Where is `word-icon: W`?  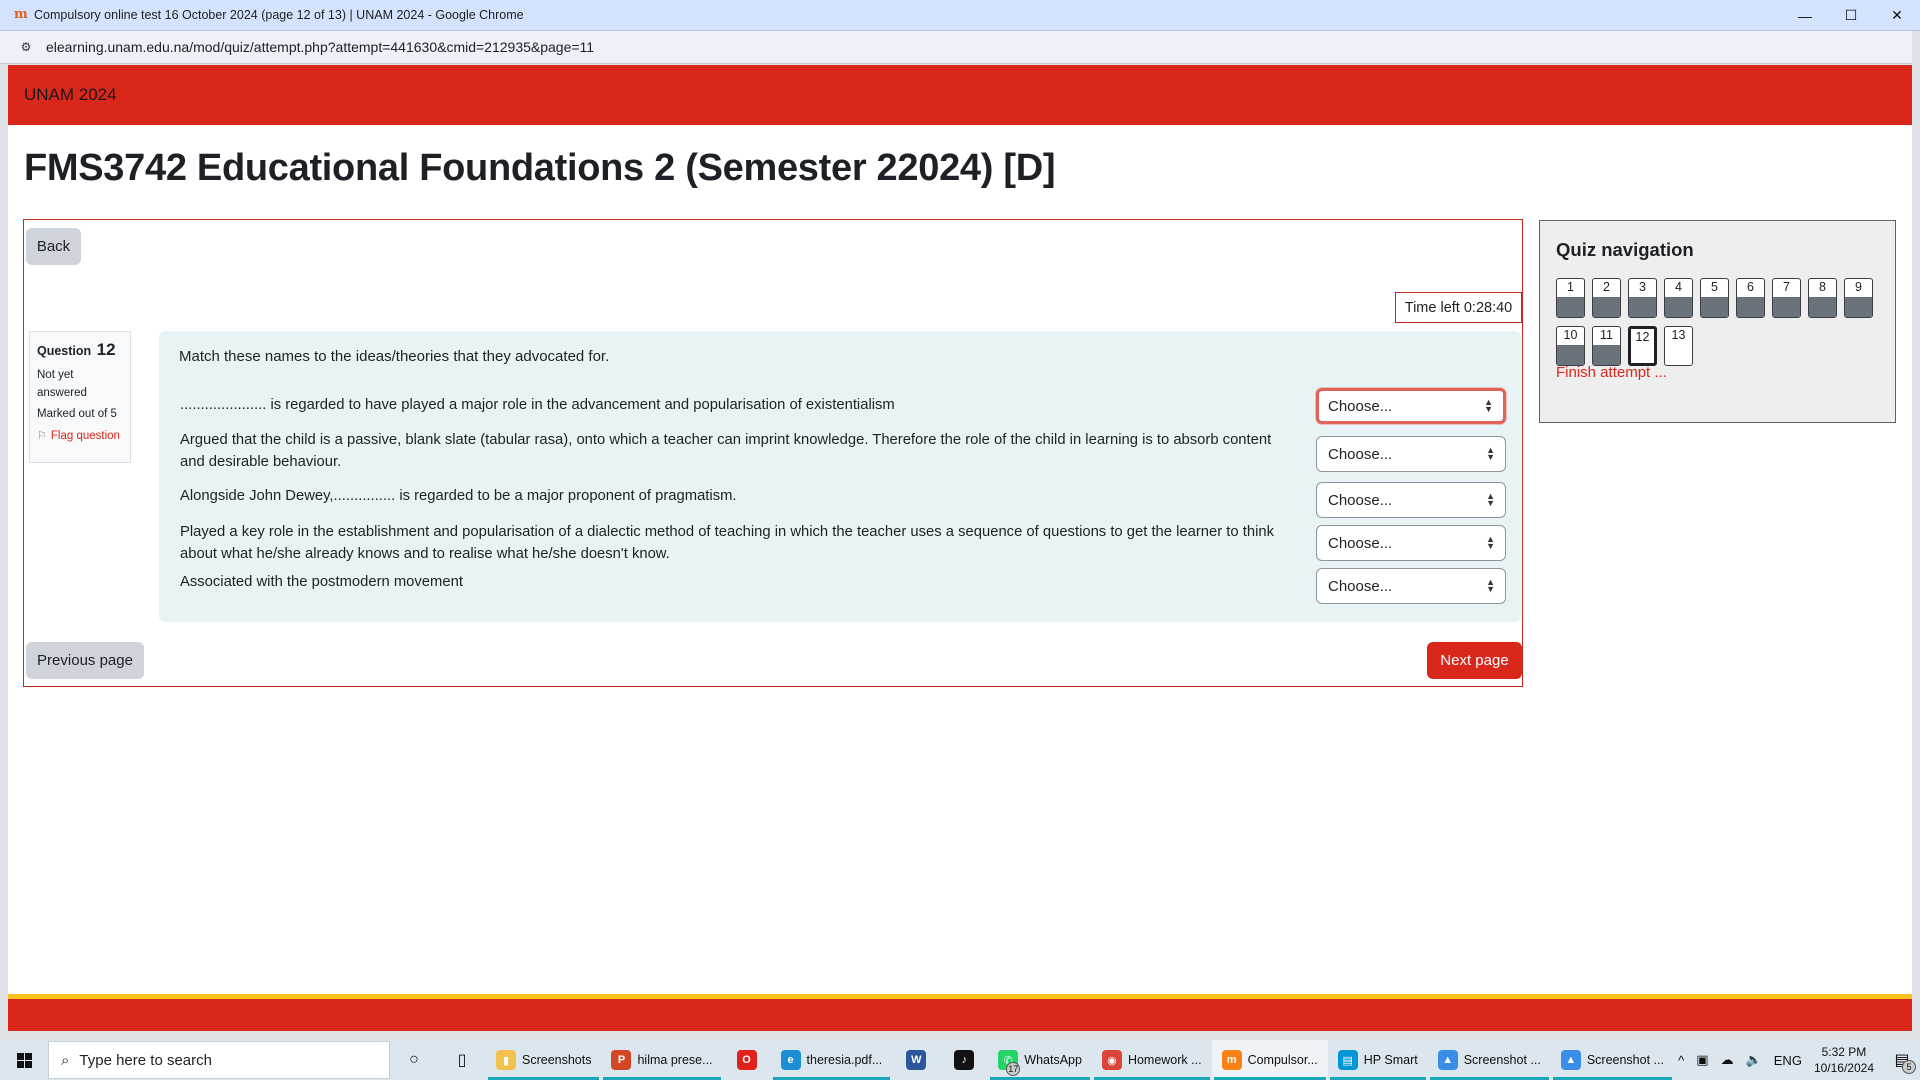 word-icon: W is located at coordinates (916, 1060).